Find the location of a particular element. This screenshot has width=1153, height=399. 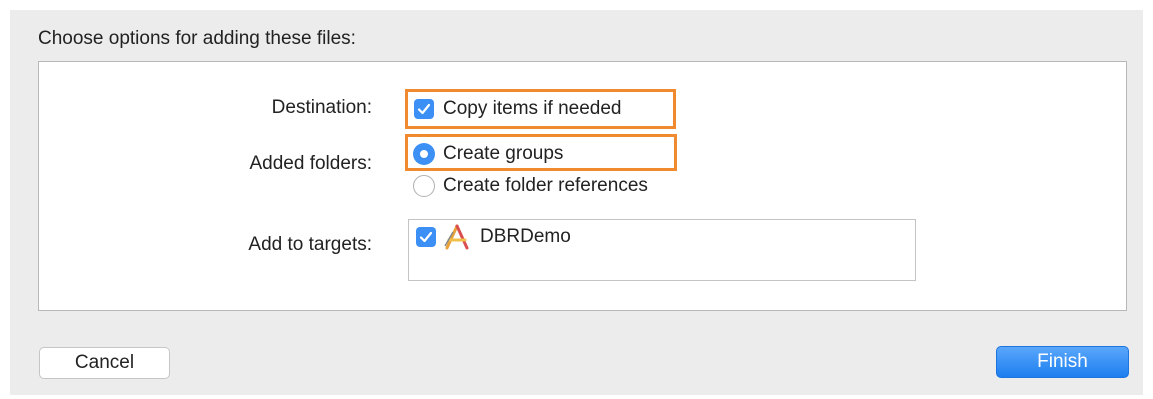

create-groups-radio is located at coordinates (424, 154).